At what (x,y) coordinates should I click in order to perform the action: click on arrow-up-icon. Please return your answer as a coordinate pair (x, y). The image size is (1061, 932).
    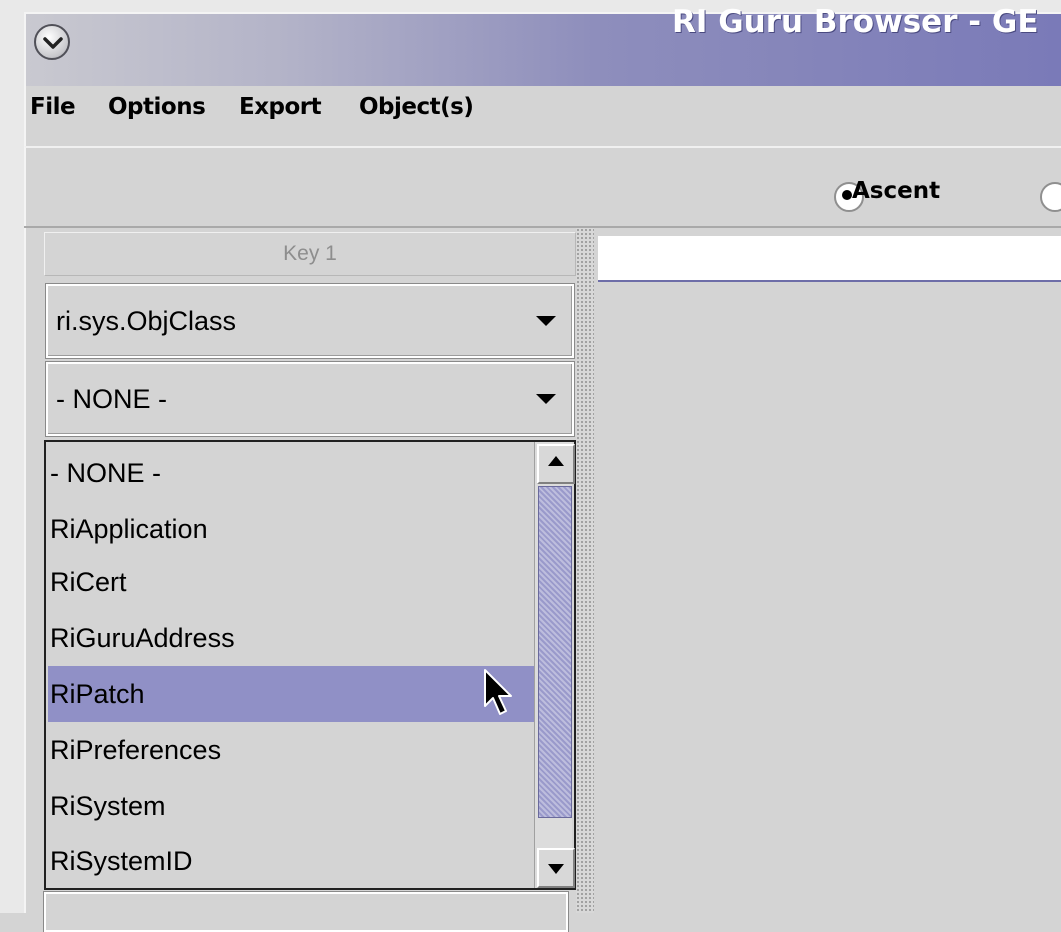
    Looking at the image, I should click on (556, 461).